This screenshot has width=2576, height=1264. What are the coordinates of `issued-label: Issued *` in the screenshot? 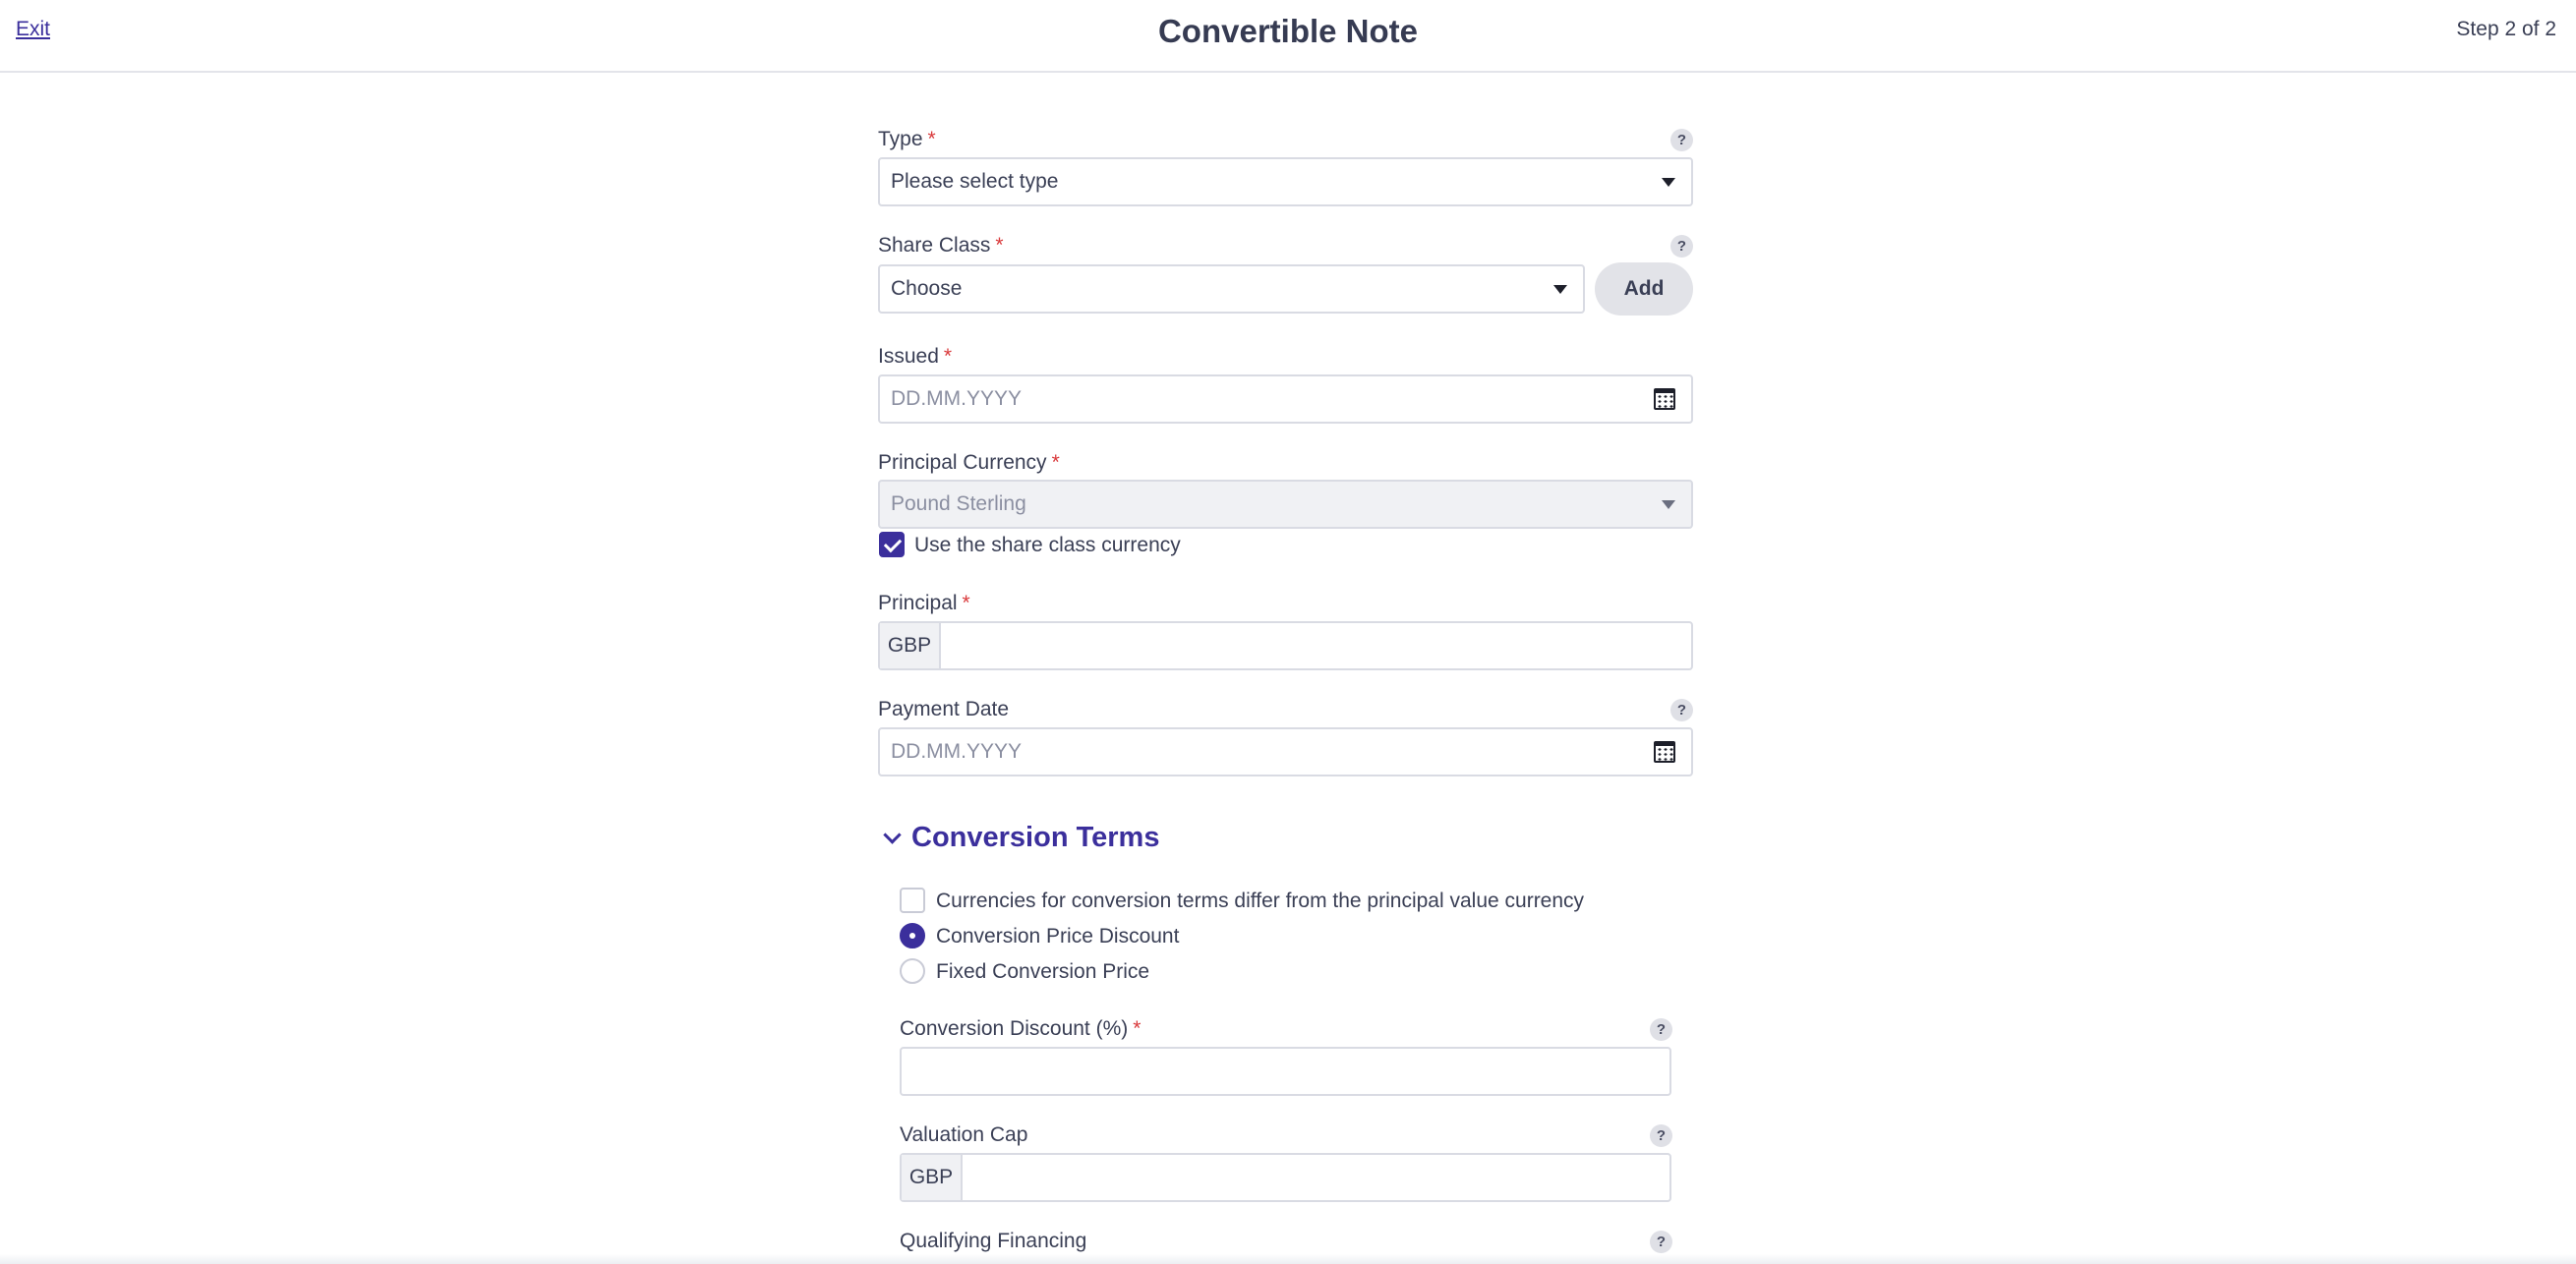 It's located at (915, 356).